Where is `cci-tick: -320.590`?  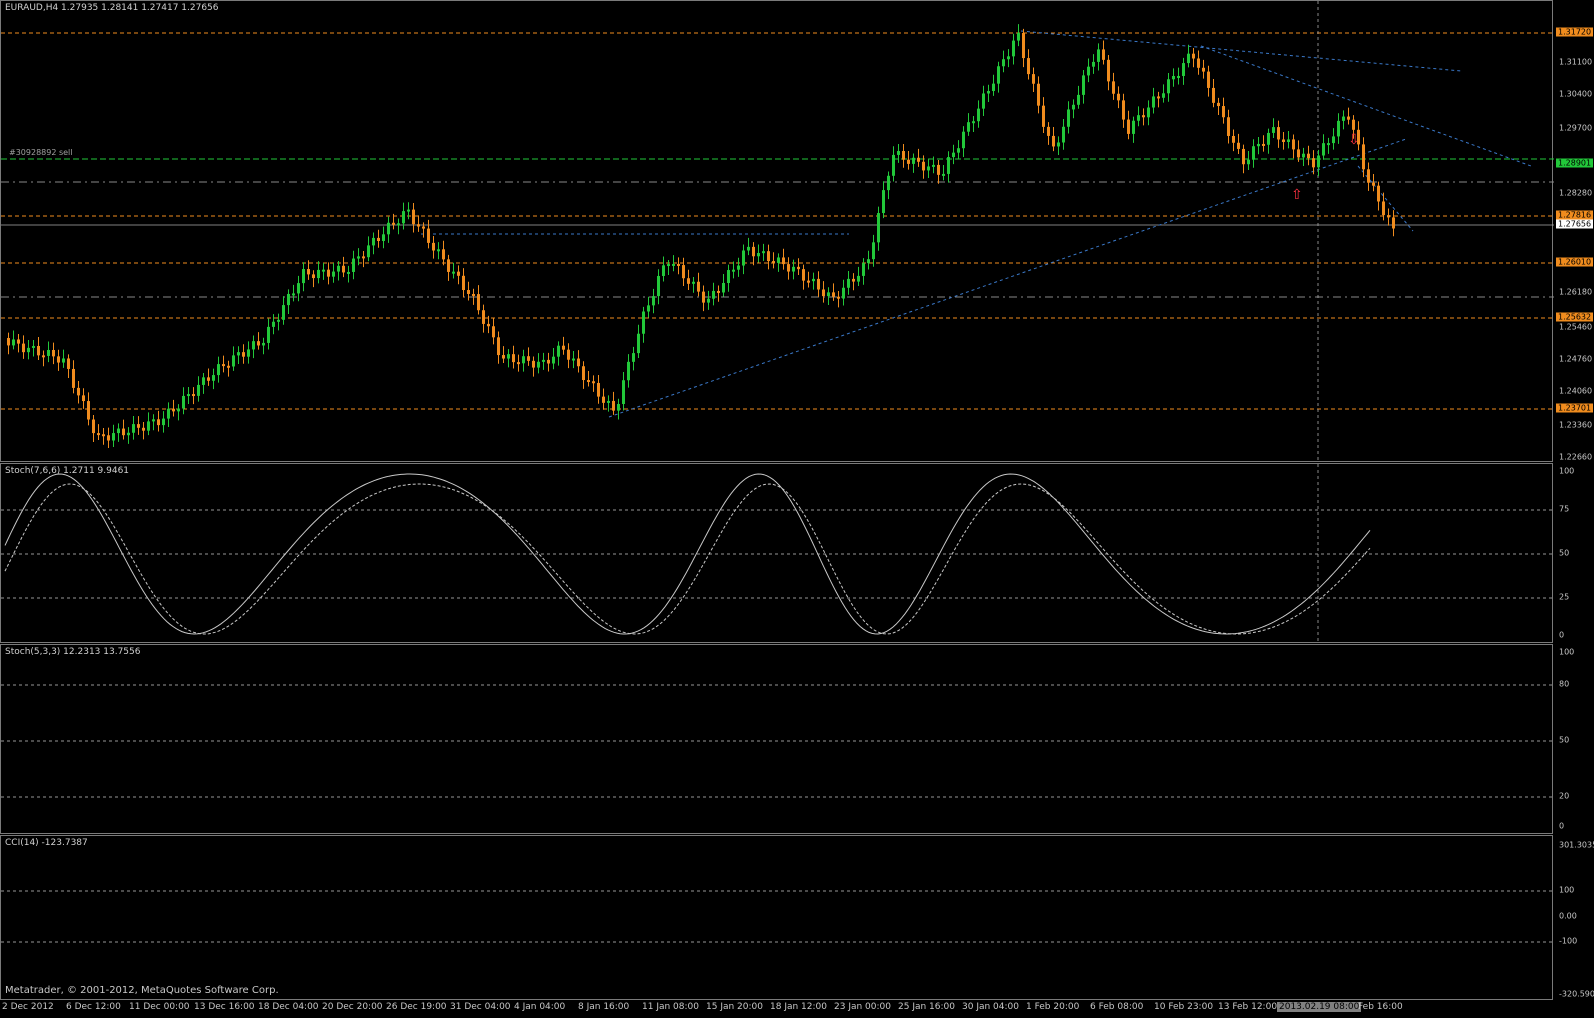
cci-tick: -320.590 is located at coordinates (1576, 994).